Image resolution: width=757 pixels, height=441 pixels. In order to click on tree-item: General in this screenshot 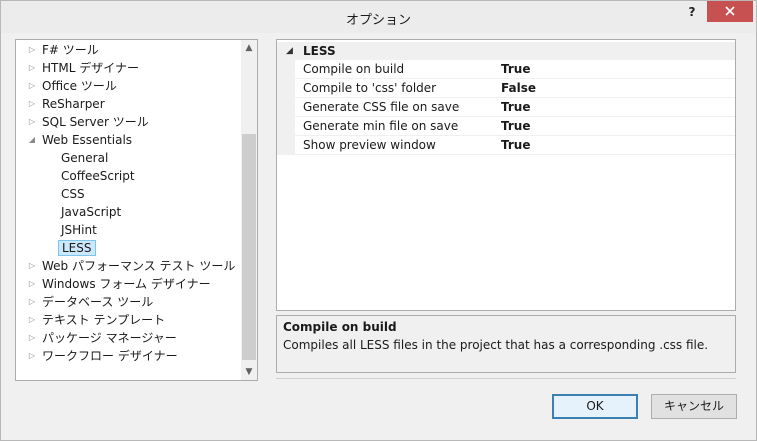, I will do `click(128, 158)`.